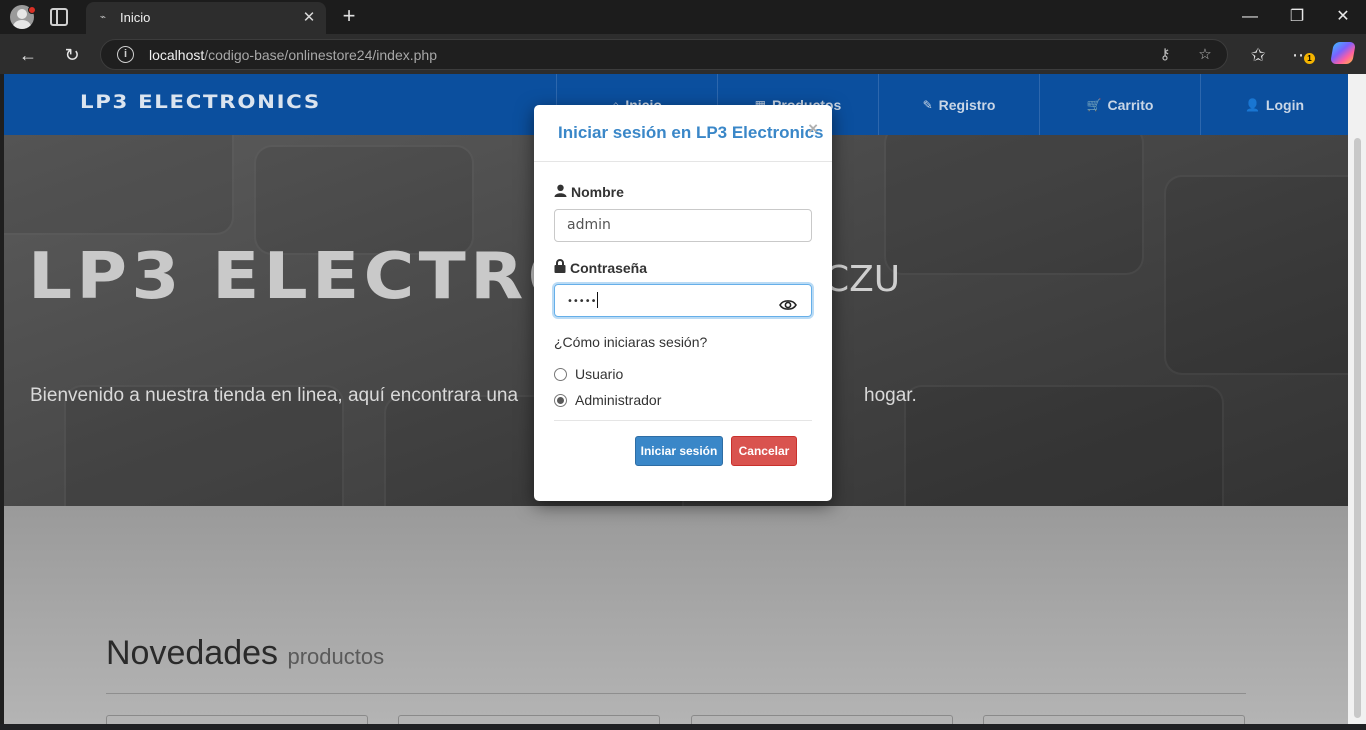 This screenshot has height=730, width=1366. What do you see at coordinates (349, 16) in the screenshot?
I see `new-tab-button: +` at bounding box center [349, 16].